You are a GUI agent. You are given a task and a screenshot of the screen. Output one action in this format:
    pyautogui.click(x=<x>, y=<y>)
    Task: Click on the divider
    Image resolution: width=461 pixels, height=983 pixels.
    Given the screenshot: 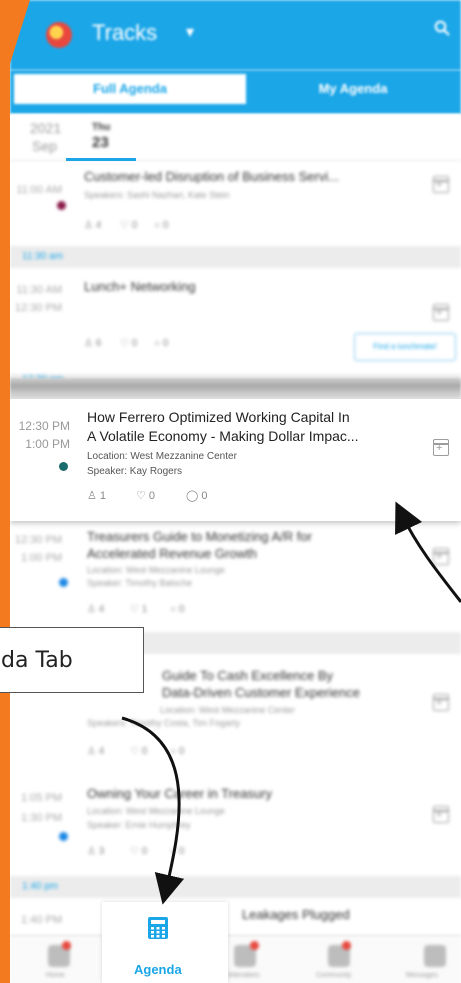 What is the action you would take?
    pyautogui.click(x=235, y=388)
    